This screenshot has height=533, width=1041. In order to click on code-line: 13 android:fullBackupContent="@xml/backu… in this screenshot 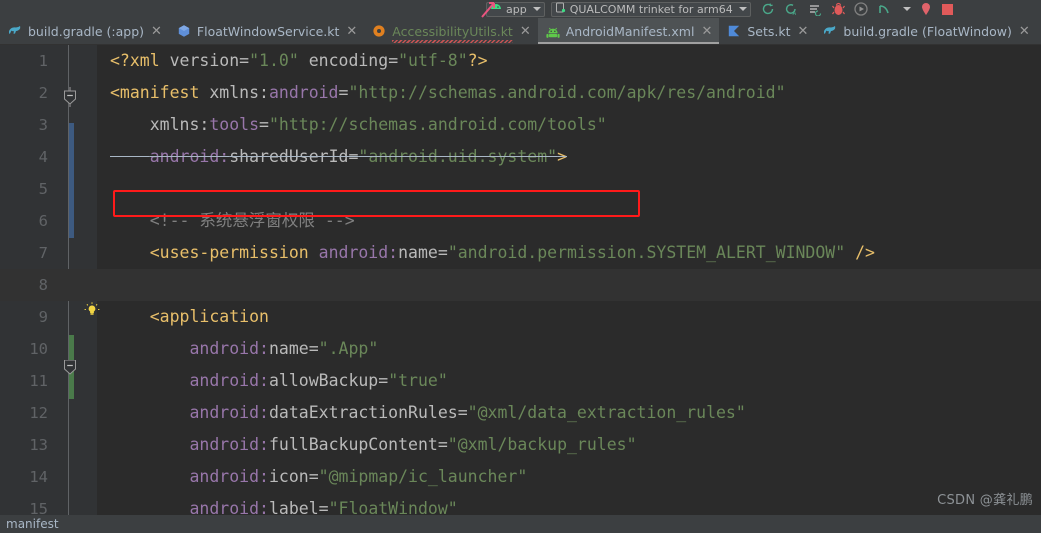, I will do `click(520, 445)`.